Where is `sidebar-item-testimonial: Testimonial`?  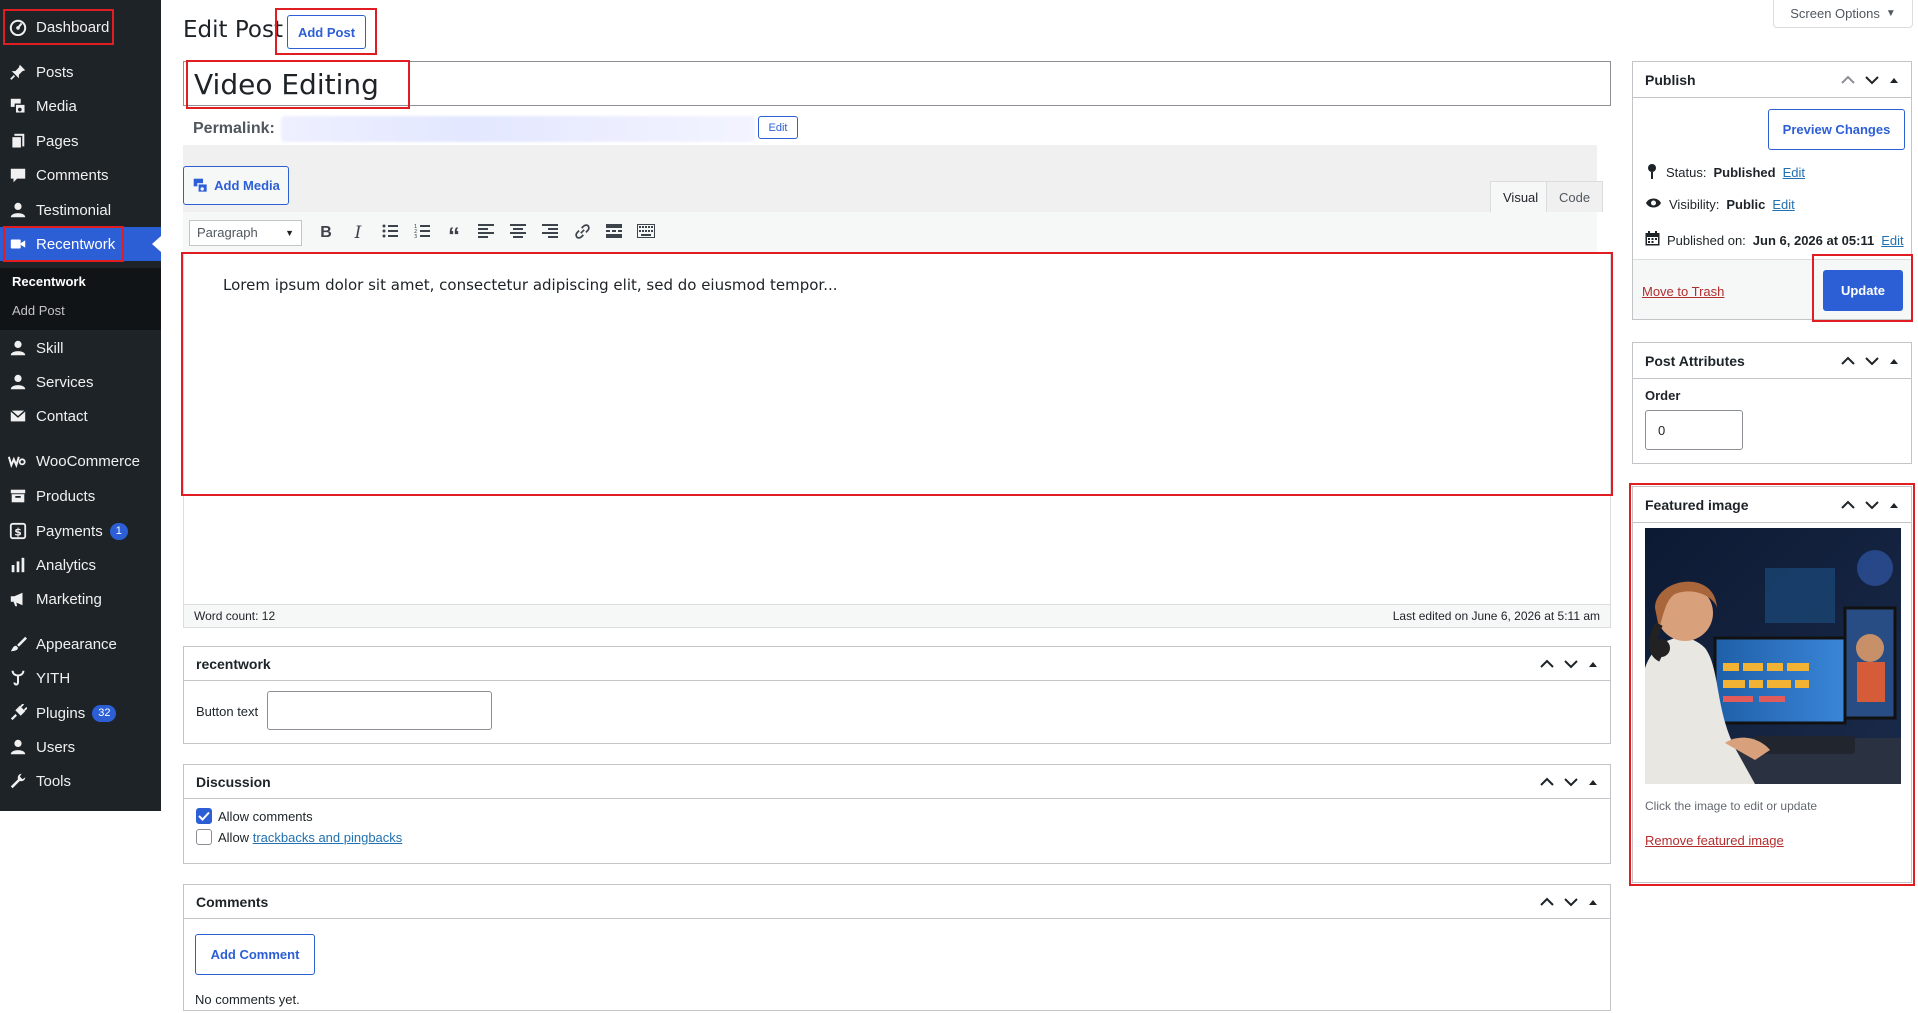
sidebar-item-testimonial: Testimonial is located at coordinates (80, 210).